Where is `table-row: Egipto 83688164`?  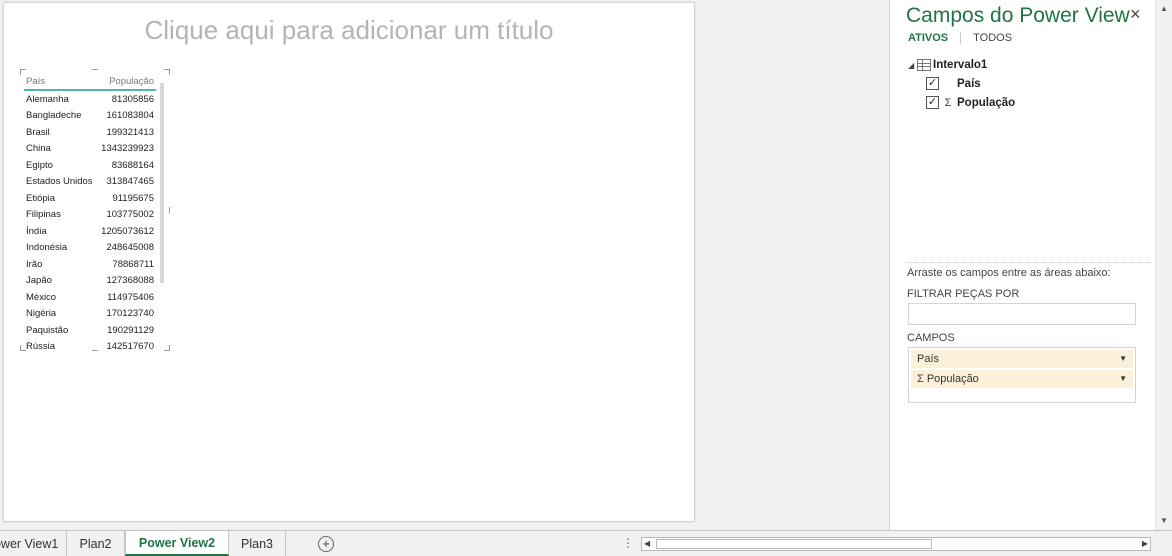 table-row: Egipto 83688164 is located at coordinates (90, 165).